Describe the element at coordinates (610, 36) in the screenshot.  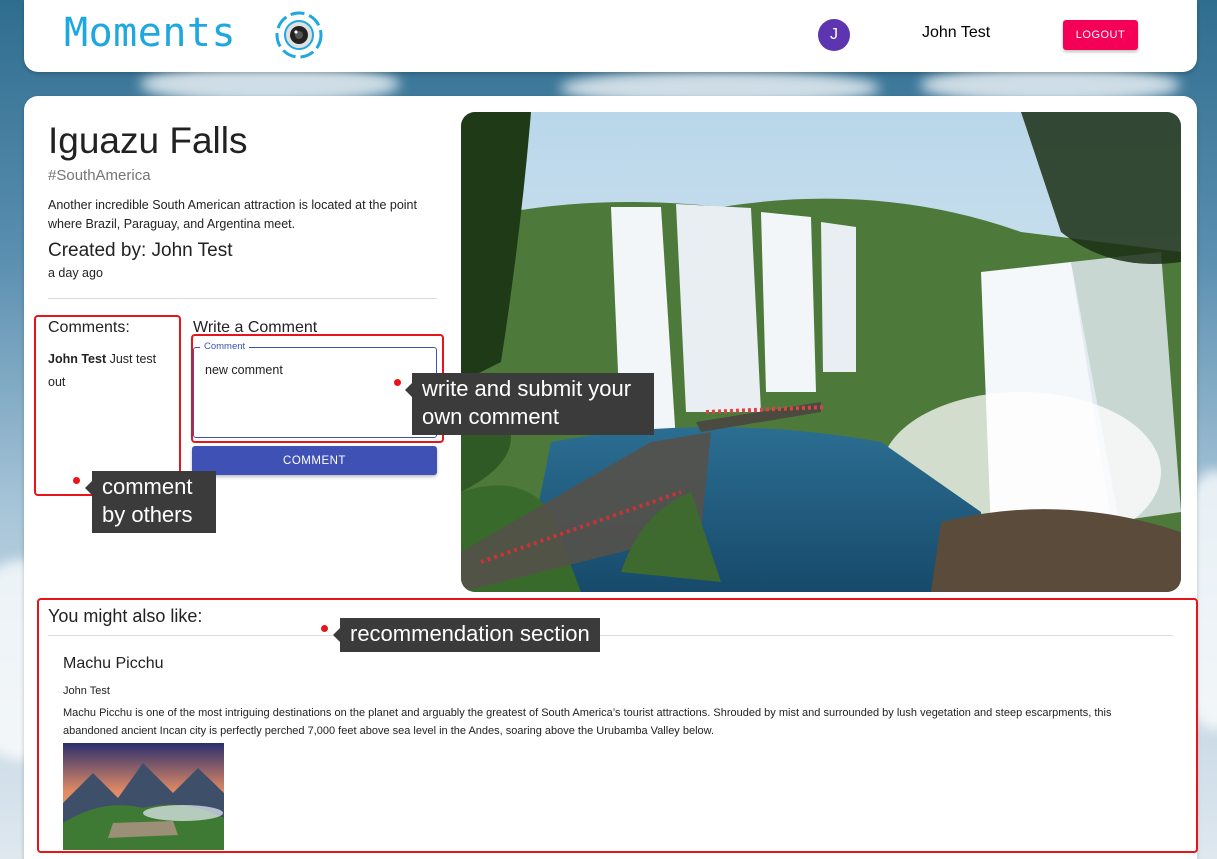
I see `app-bar: Moments J John Test LOGOUT` at that location.